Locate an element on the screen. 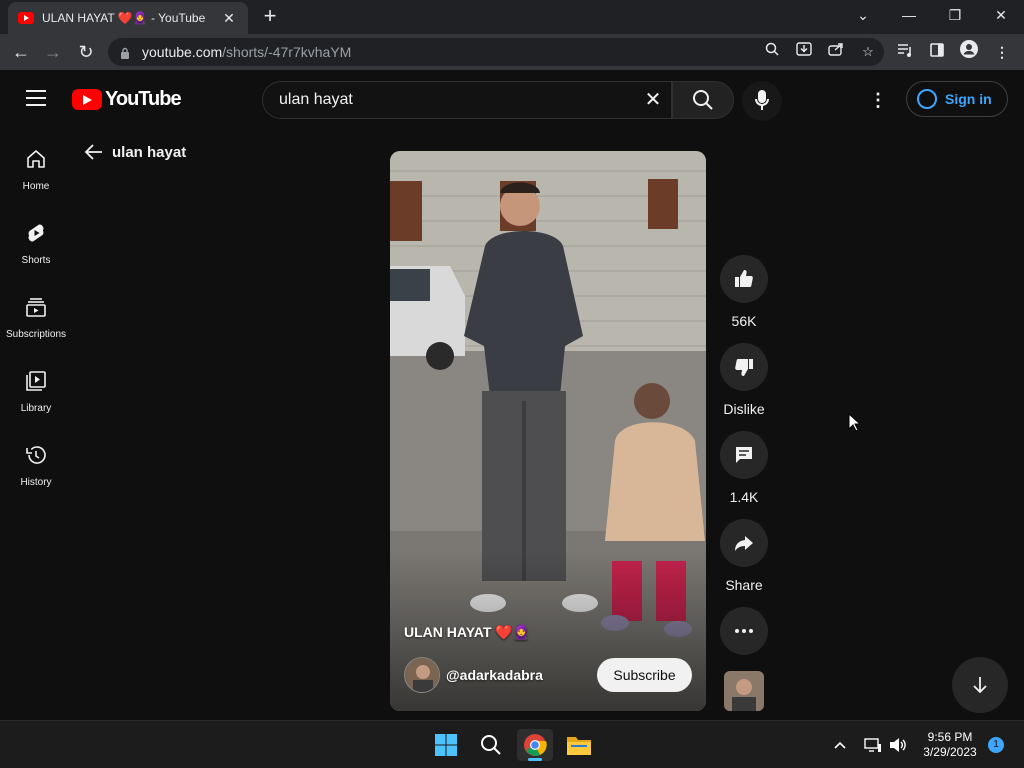 The height and width of the screenshot is (768, 1024). more-actions-button is located at coordinates (744, 631).